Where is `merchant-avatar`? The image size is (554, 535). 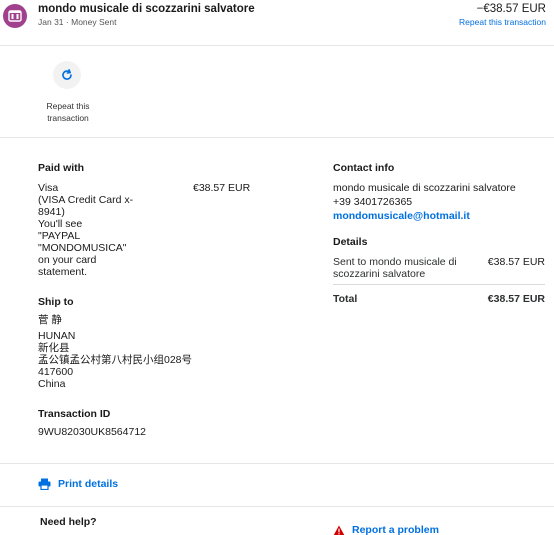 merchant-avatar is located at coordinates (15, 16).